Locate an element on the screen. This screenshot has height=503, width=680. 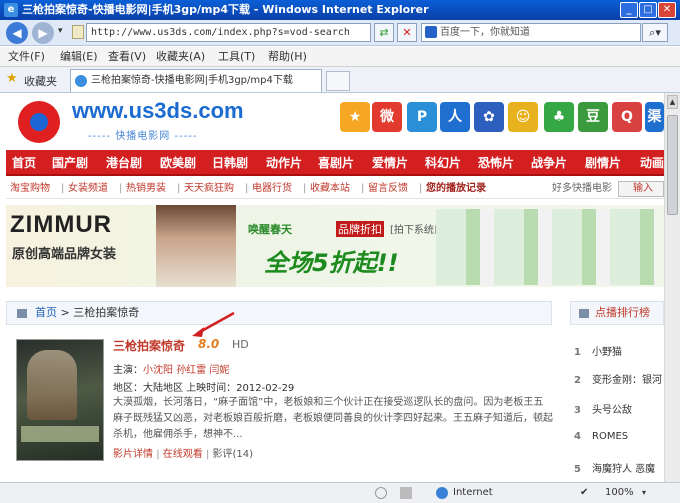
baidu-icon: ✿ is located at coordinates (489, 117).